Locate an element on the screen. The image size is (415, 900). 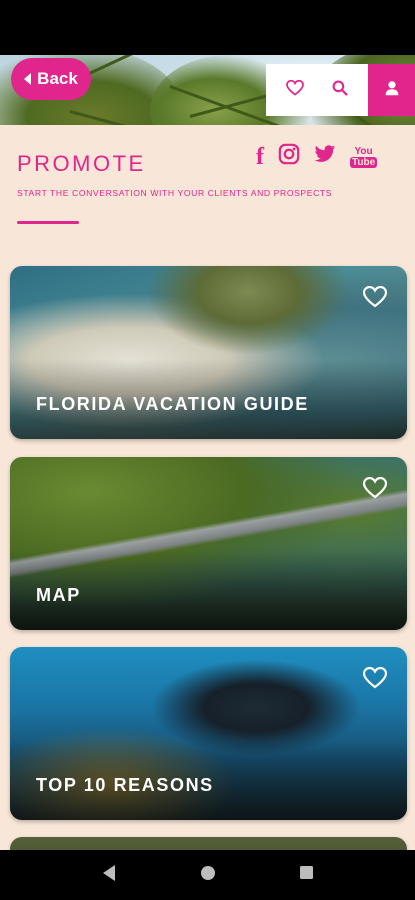
nav-home-icon is located at coordinates (208, 875).